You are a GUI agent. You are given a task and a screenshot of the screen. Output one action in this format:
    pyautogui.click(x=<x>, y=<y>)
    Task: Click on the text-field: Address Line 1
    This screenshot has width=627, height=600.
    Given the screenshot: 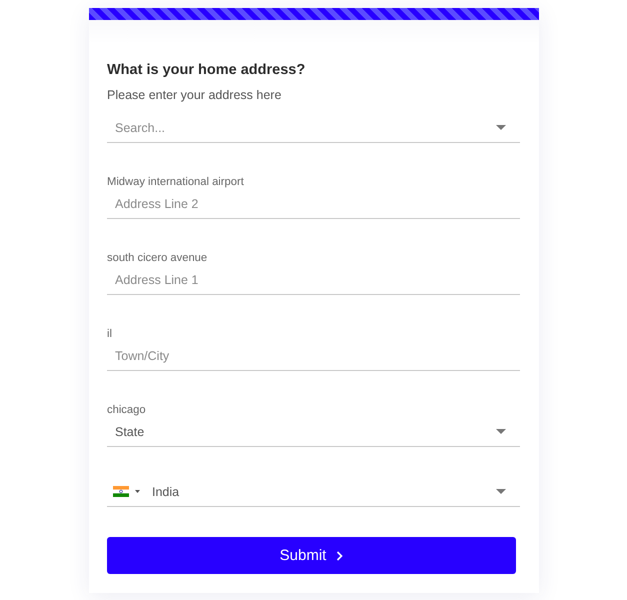 What is the action you would take?
    pyautogui.click(x=313, y=280)
    